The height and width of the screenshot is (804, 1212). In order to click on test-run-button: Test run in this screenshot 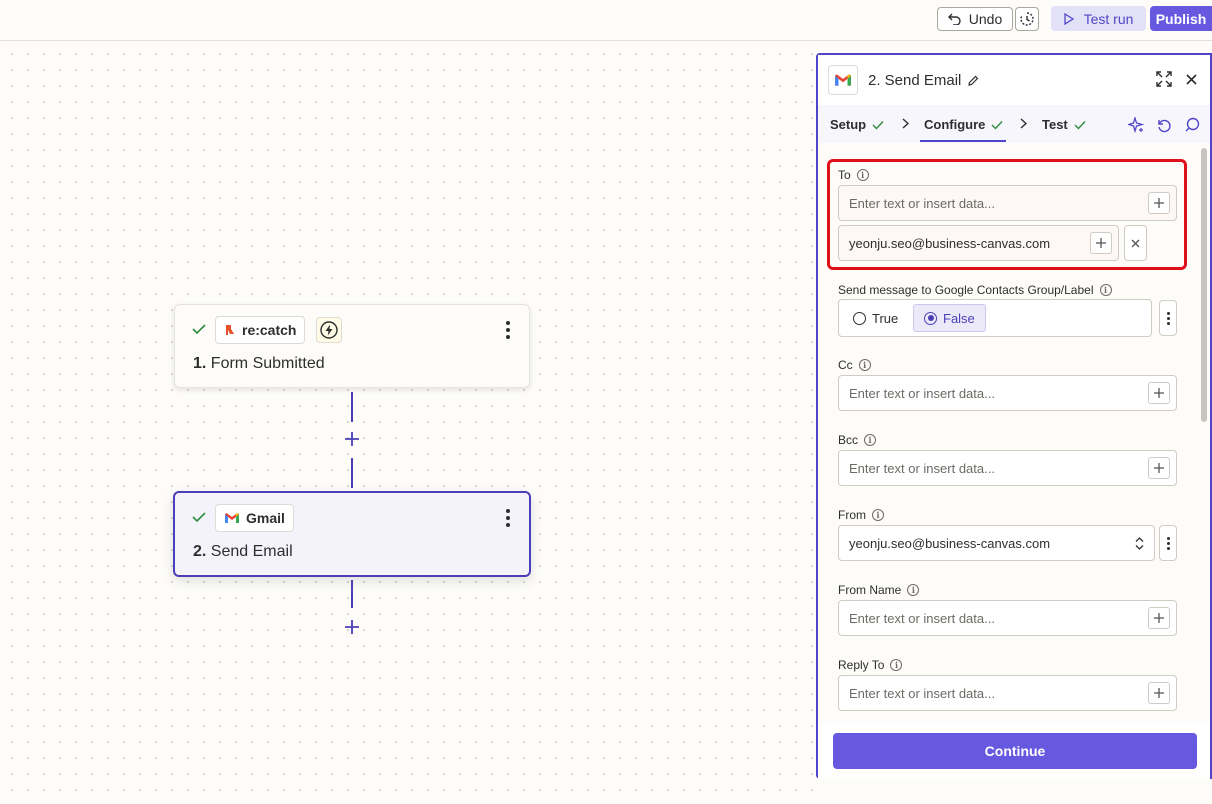, I will do `click(1098, 18)`.